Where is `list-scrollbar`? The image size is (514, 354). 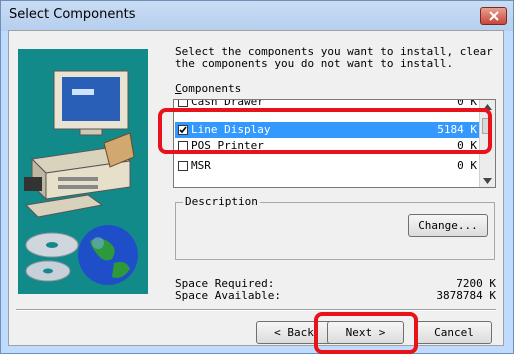 list-scrollbar is located at coordinates (487, 143).